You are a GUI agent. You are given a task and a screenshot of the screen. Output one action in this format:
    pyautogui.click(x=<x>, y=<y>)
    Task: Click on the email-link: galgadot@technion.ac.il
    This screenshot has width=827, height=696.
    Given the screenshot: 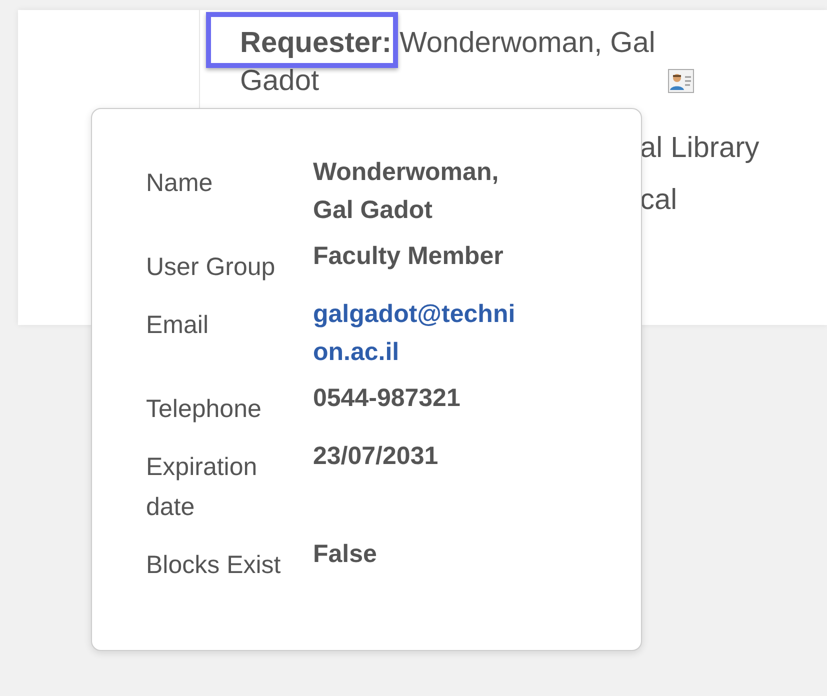 What is the action you would take?
    pyautogui.click(x=418, y=333)
    